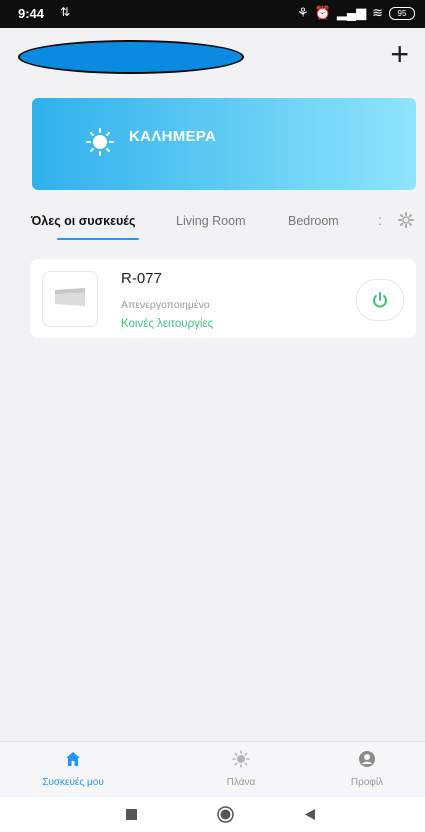  Describe the element at coordinates (73, 759) in the screenshot. I see `home-icon` at that location.